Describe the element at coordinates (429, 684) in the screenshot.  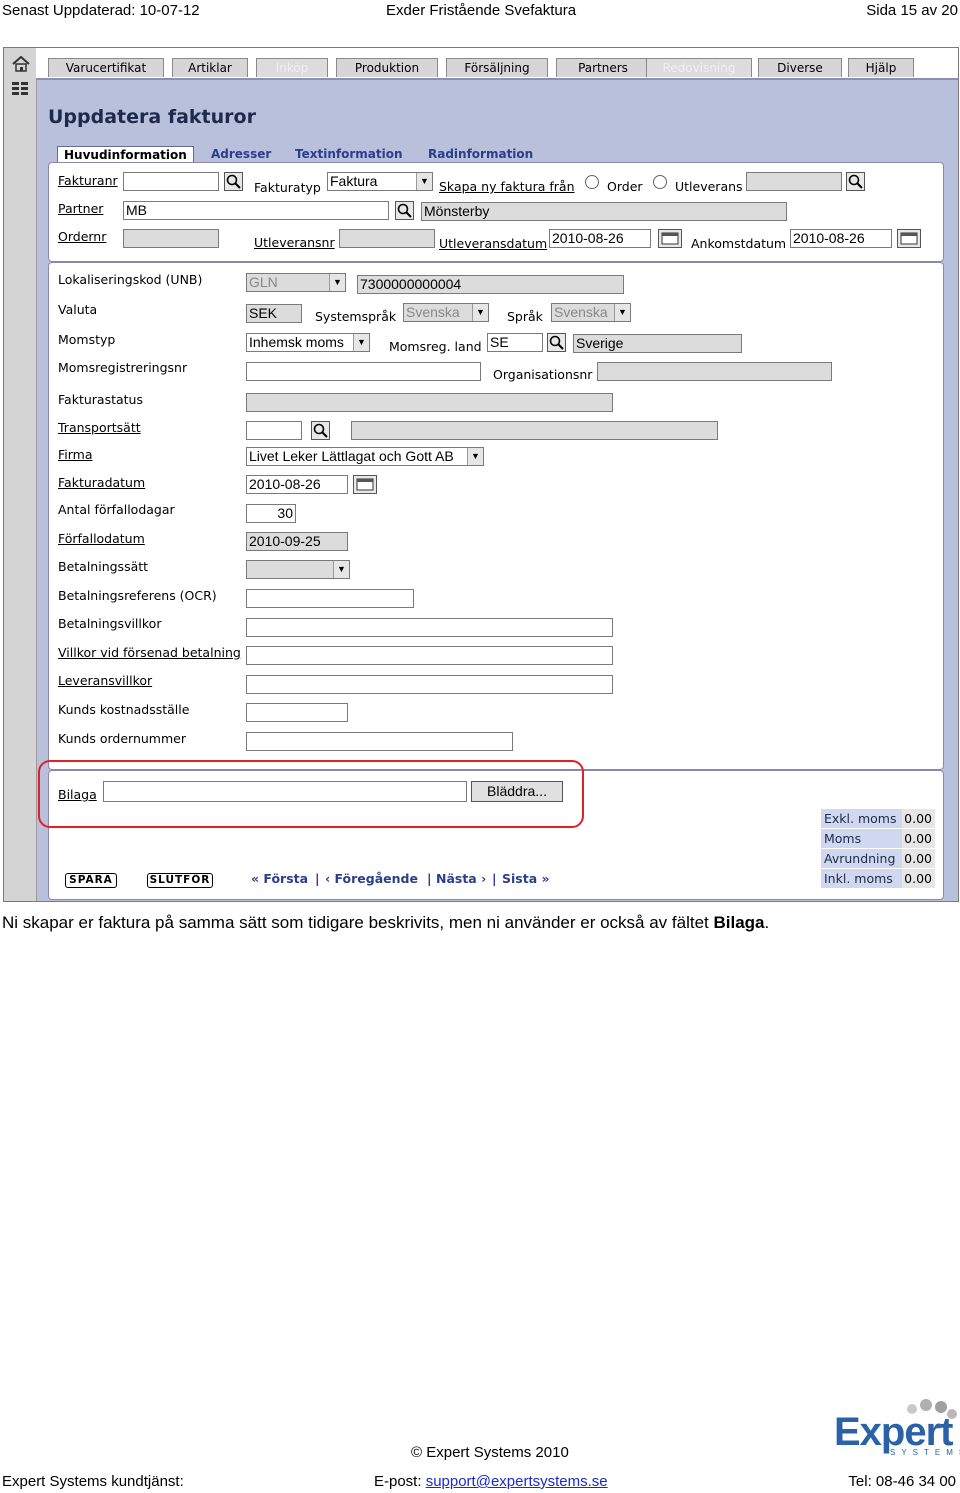
I see `leveransvillkor-input` at that location.